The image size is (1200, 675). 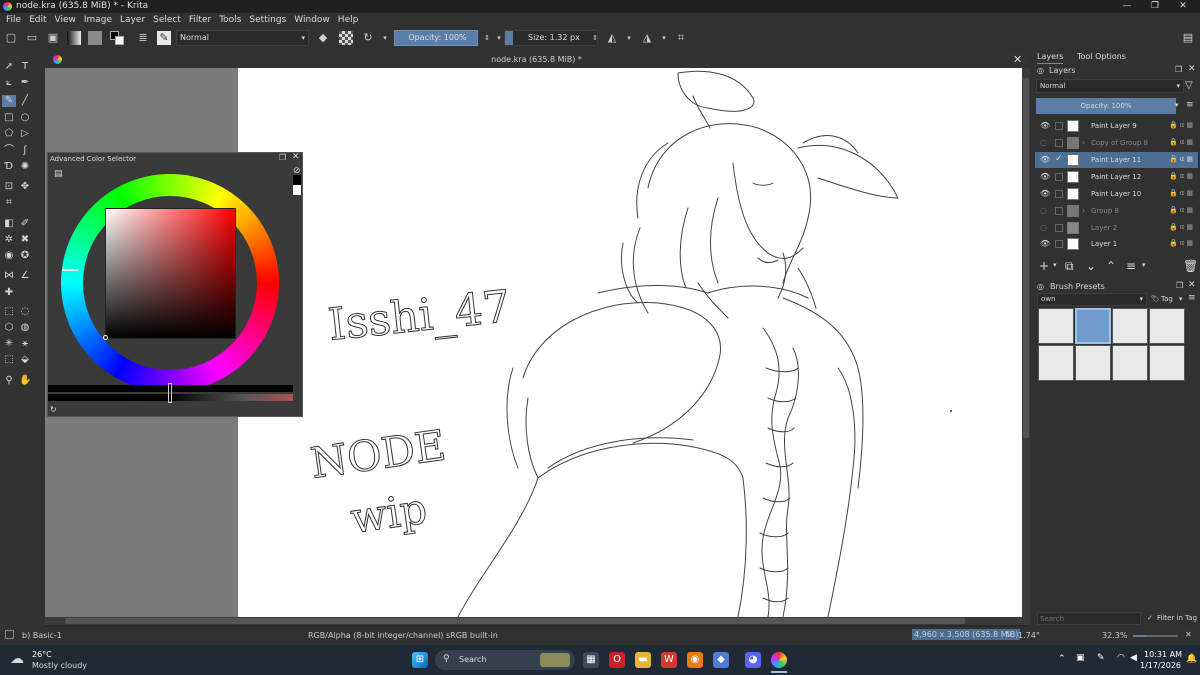 What do you see at coordinates (37, 20) in the screenshot?
I see `menu-edit: Edit` at bounding box center [37, 20].